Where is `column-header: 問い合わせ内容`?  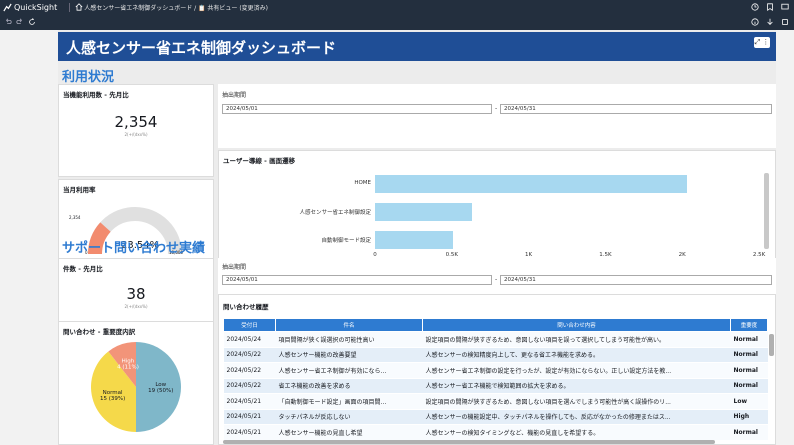 column-header: 問い合わせ内容 is located at coordinates (576, 325).